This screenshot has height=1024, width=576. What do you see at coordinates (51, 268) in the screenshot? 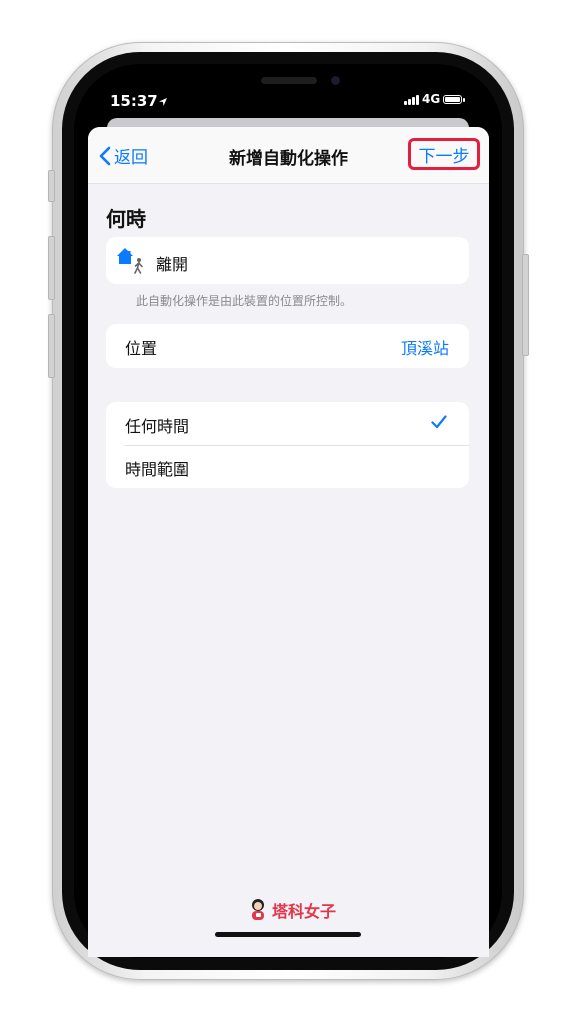
I see `volume-up-button` at bounding box center [51, 268].